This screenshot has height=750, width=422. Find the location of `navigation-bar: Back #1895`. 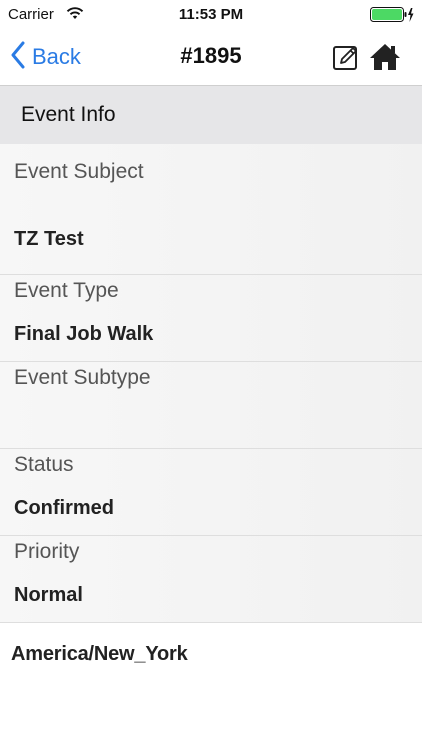

navigation-bar: Back #1895 is located at coordinates (211, 58).